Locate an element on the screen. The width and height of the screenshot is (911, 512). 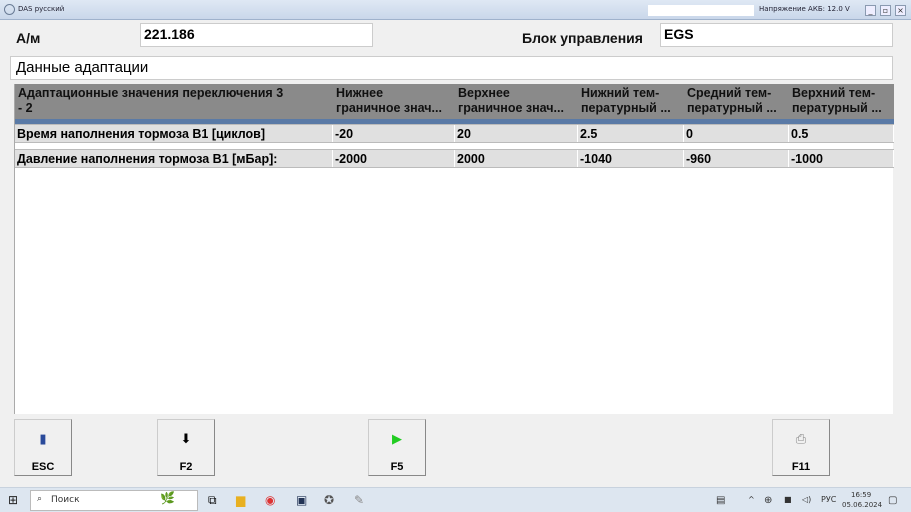
minimize-button: _ is located at coordinates (870, 10).